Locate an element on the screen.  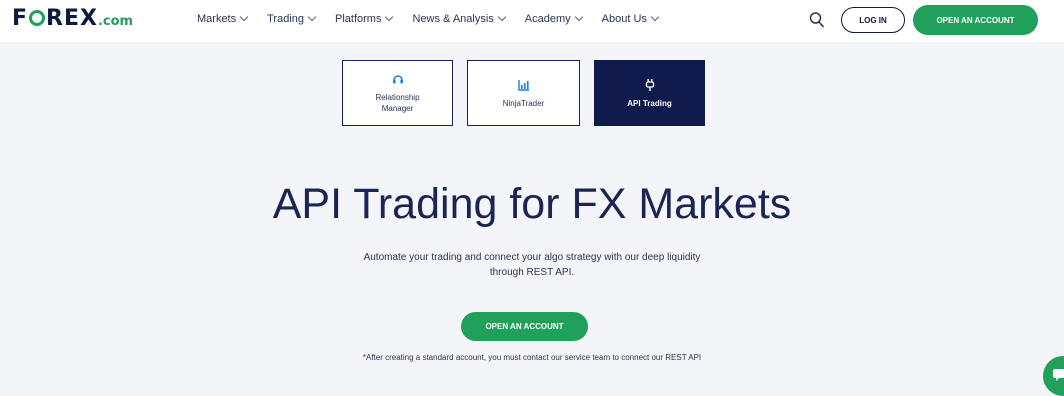
menu-item-about-us: About Us is located at coordinates (630, 18).